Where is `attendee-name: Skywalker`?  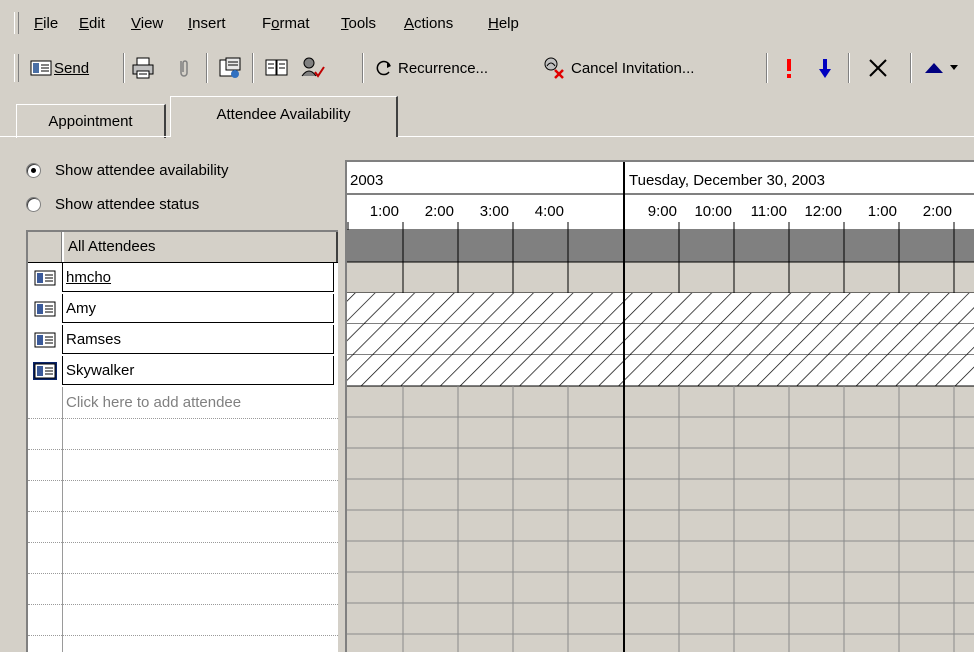
attendee-name: Skywalker is located at coordinates (198, 370).